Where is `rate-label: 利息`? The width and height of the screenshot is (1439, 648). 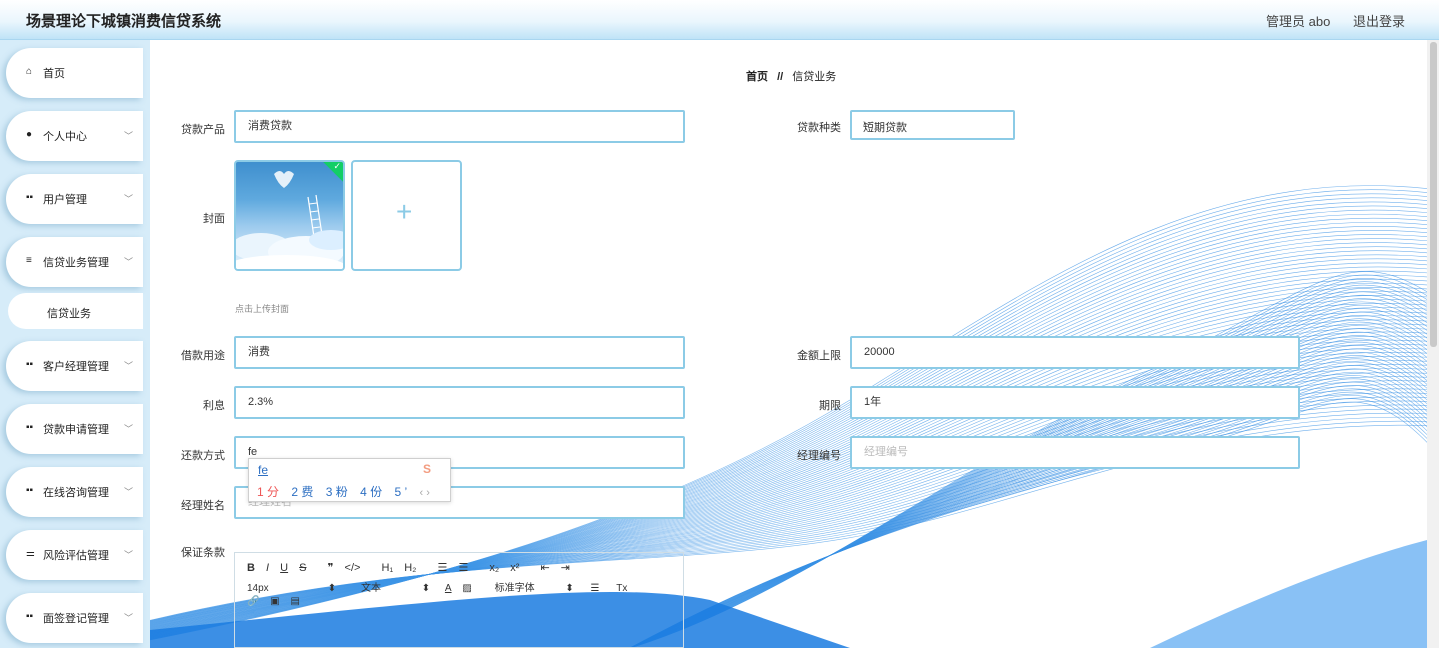
rate-label: 利息 is located at coordinates (214, 406).